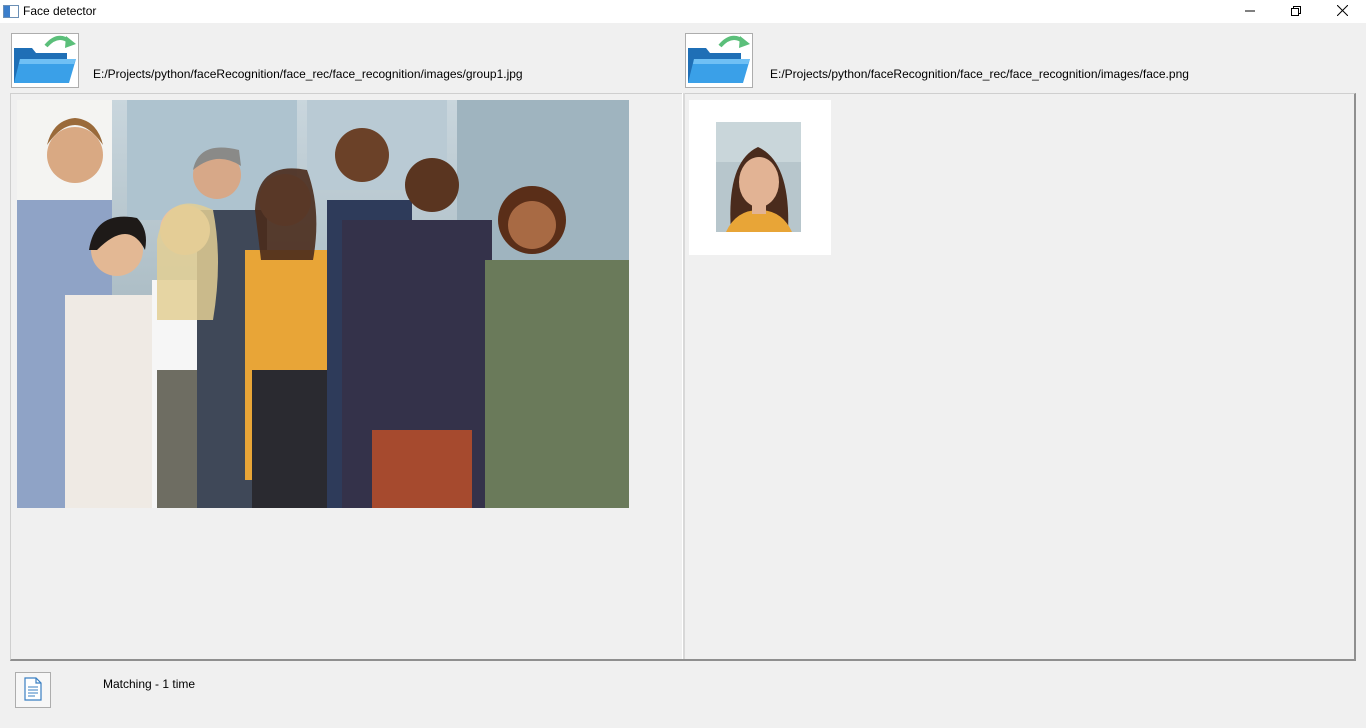 This screenshot has height=728, width=1366. What do you see at coordinates (60, 11) in the screenshot?
I see `window-title: Face detector` at bounding box center [60, 11].